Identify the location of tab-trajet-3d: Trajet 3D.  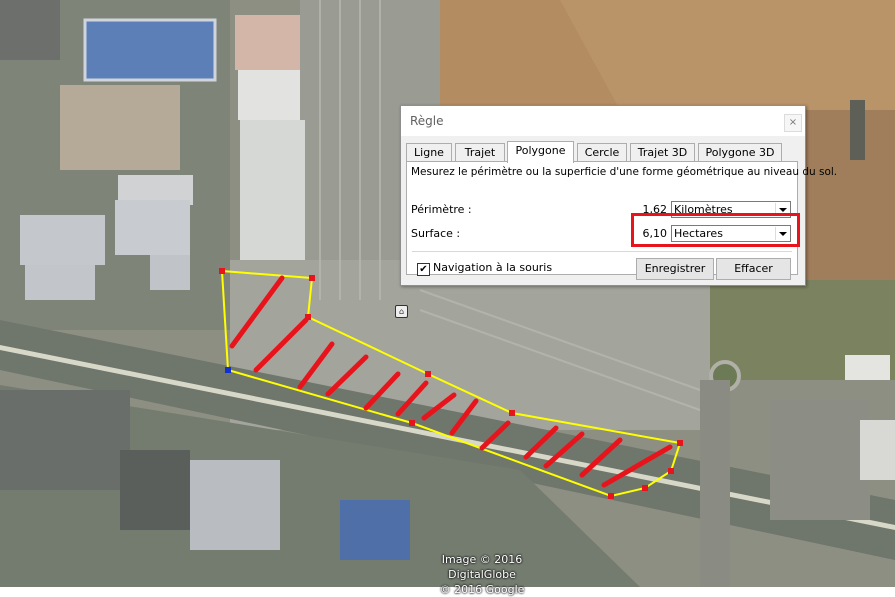
(662, 152).